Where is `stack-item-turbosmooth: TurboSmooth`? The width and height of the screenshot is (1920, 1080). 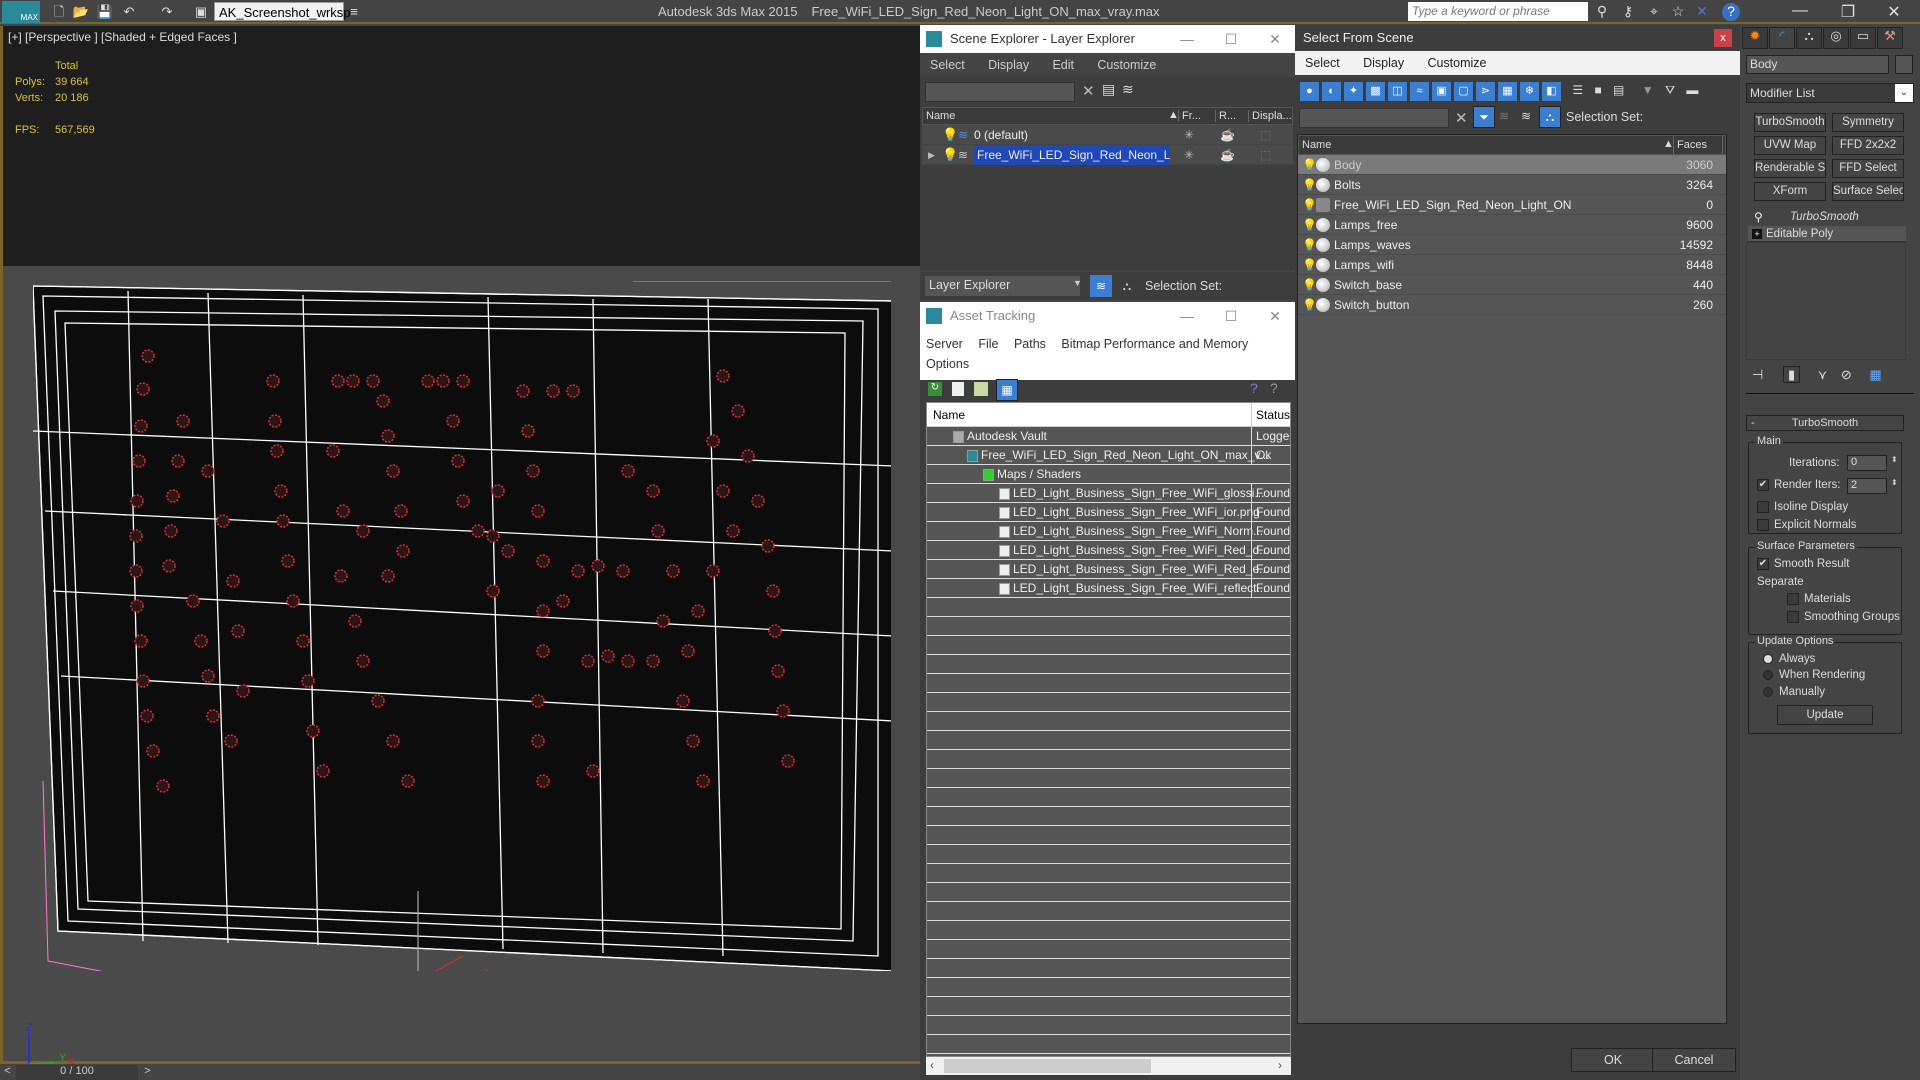 stack-item-turbosmooth: TurboSmooth is located at coordinates (1824, 217).